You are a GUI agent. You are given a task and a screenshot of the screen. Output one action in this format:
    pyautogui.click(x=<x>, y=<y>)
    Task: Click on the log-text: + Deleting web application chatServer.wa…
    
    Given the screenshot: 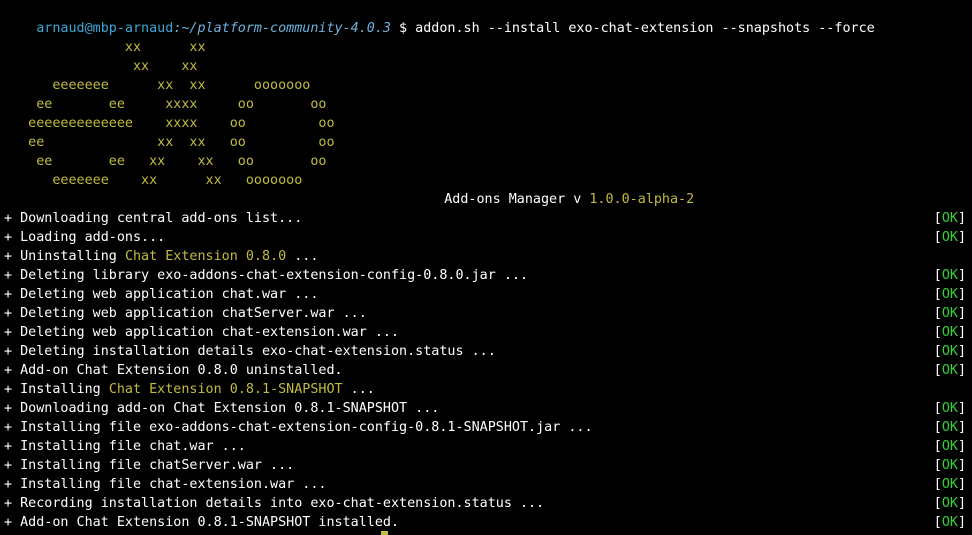 What is the action you would take?
    pyautogui.click(x=185, y=313)
    